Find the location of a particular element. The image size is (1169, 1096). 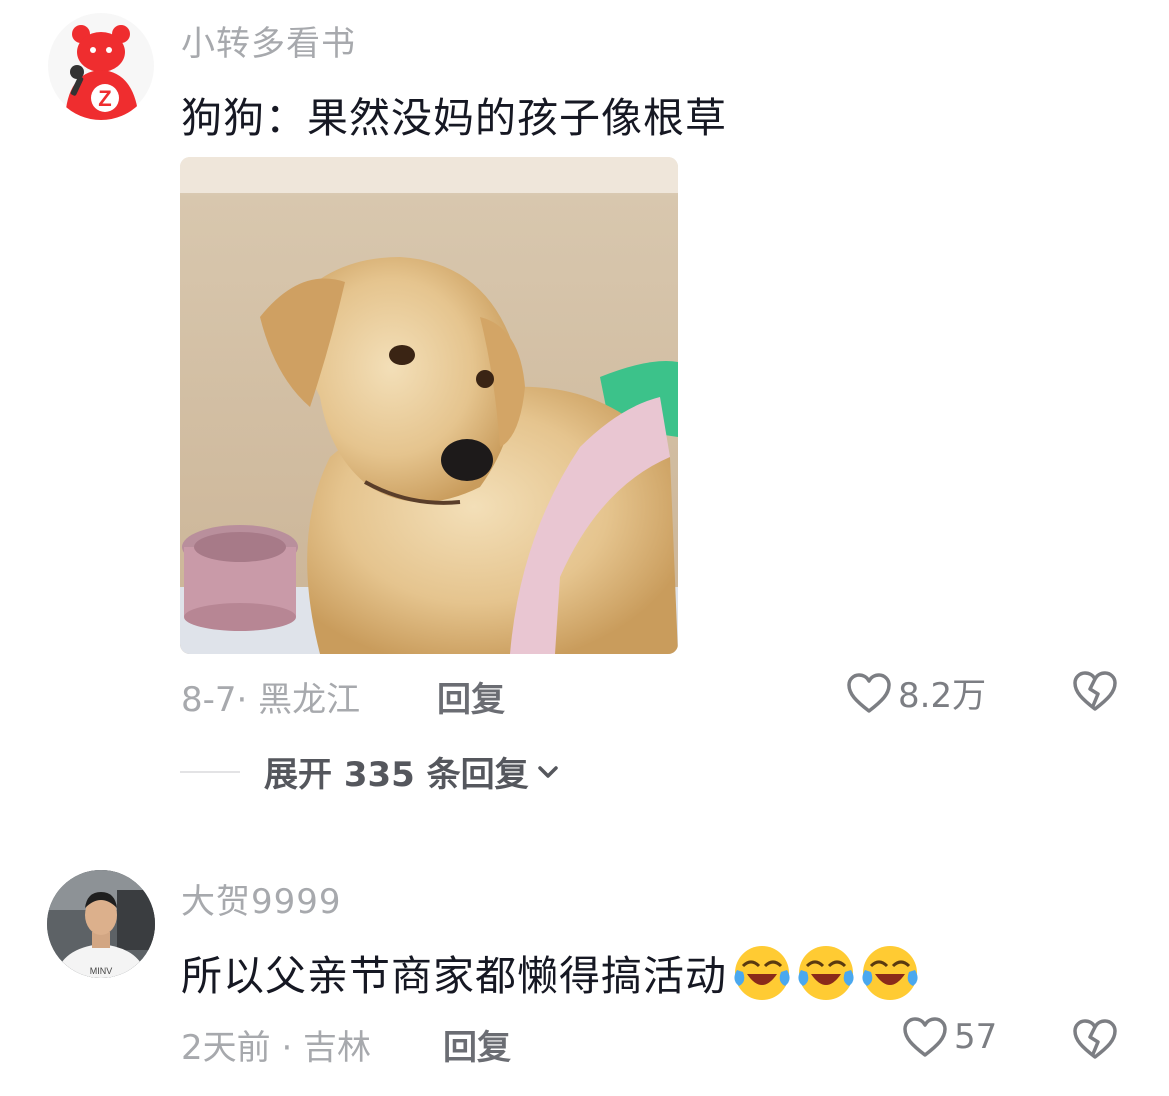

like-count: 8.2万 is located at coordinates (942, 696).